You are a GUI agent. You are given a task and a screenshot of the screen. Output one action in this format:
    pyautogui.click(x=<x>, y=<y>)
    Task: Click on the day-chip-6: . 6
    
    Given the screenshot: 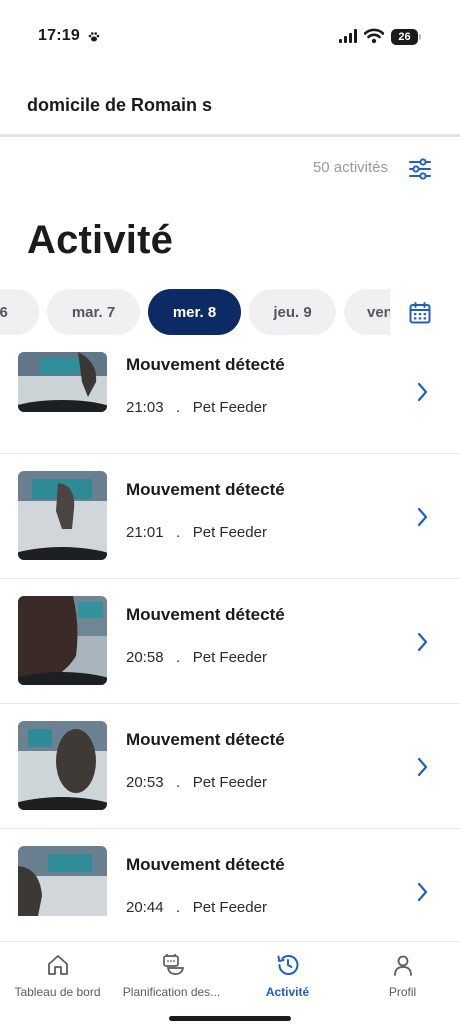 What is the action you would take?
    pyautogui.click(x=19, y=312)
    